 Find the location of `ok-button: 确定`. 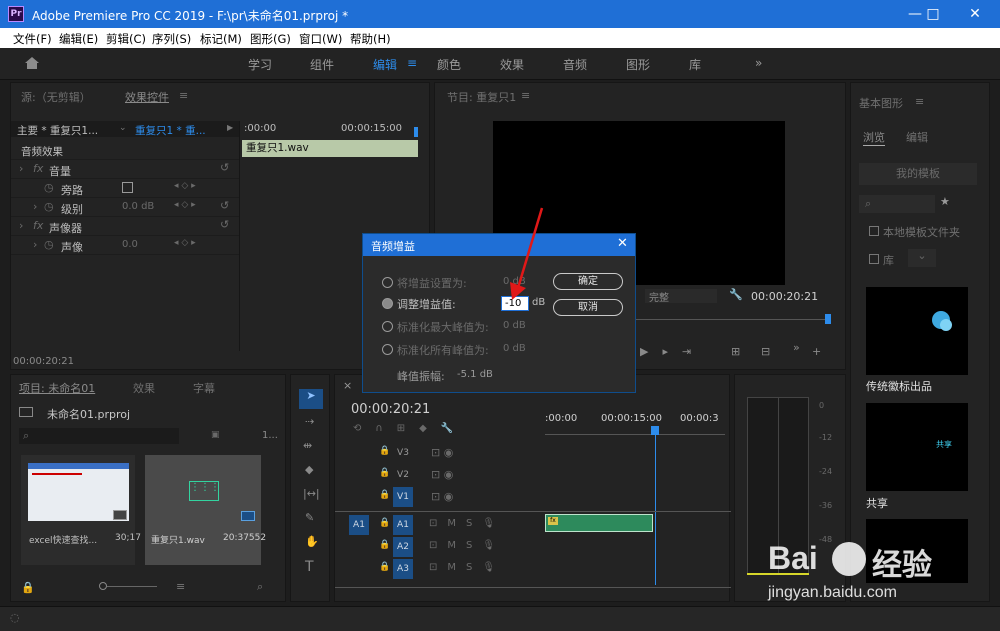

ok-button: 确定 is located at coordinates (588, 281).